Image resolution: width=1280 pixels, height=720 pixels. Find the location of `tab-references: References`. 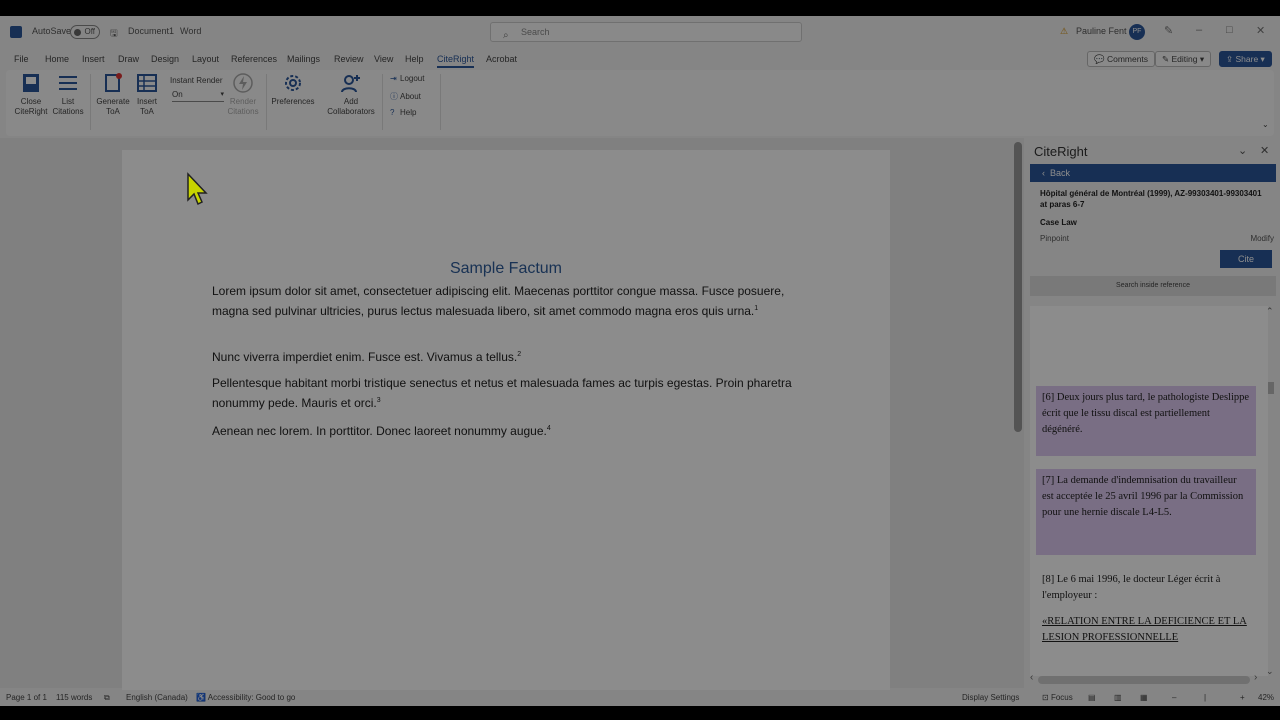

tab-references: References is located at coordinates (254, 59).